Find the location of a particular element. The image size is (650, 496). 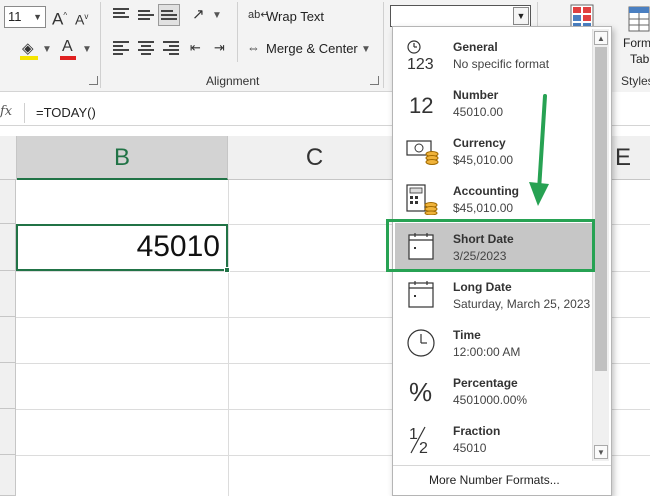

format-example: Saturday, March 25, 2023 is located at coordinates (522, 304).